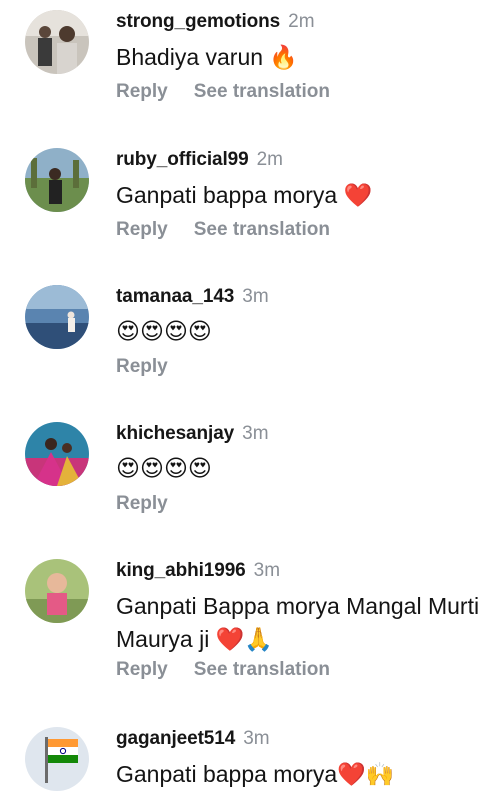 This screenshot has width=502, height=800. Describe the element at coordinates (198, 21) in the screenshot. I see `username: strong_gemotions` at that location.